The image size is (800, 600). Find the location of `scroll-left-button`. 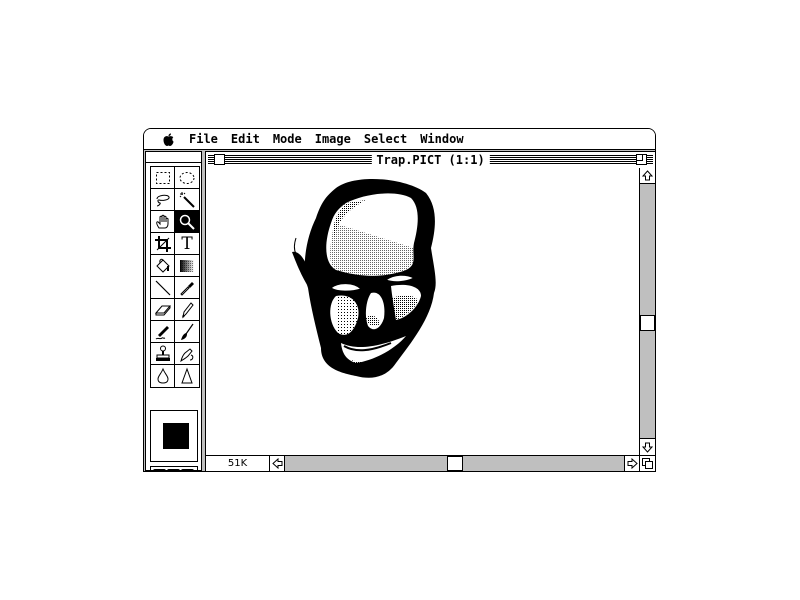

scroll-left-button is located at coordinates (277, 463).